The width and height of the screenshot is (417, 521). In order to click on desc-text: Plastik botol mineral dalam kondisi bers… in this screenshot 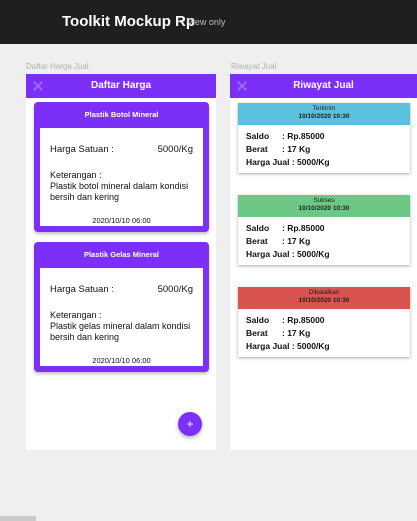, I will do `click(119, 191)`.